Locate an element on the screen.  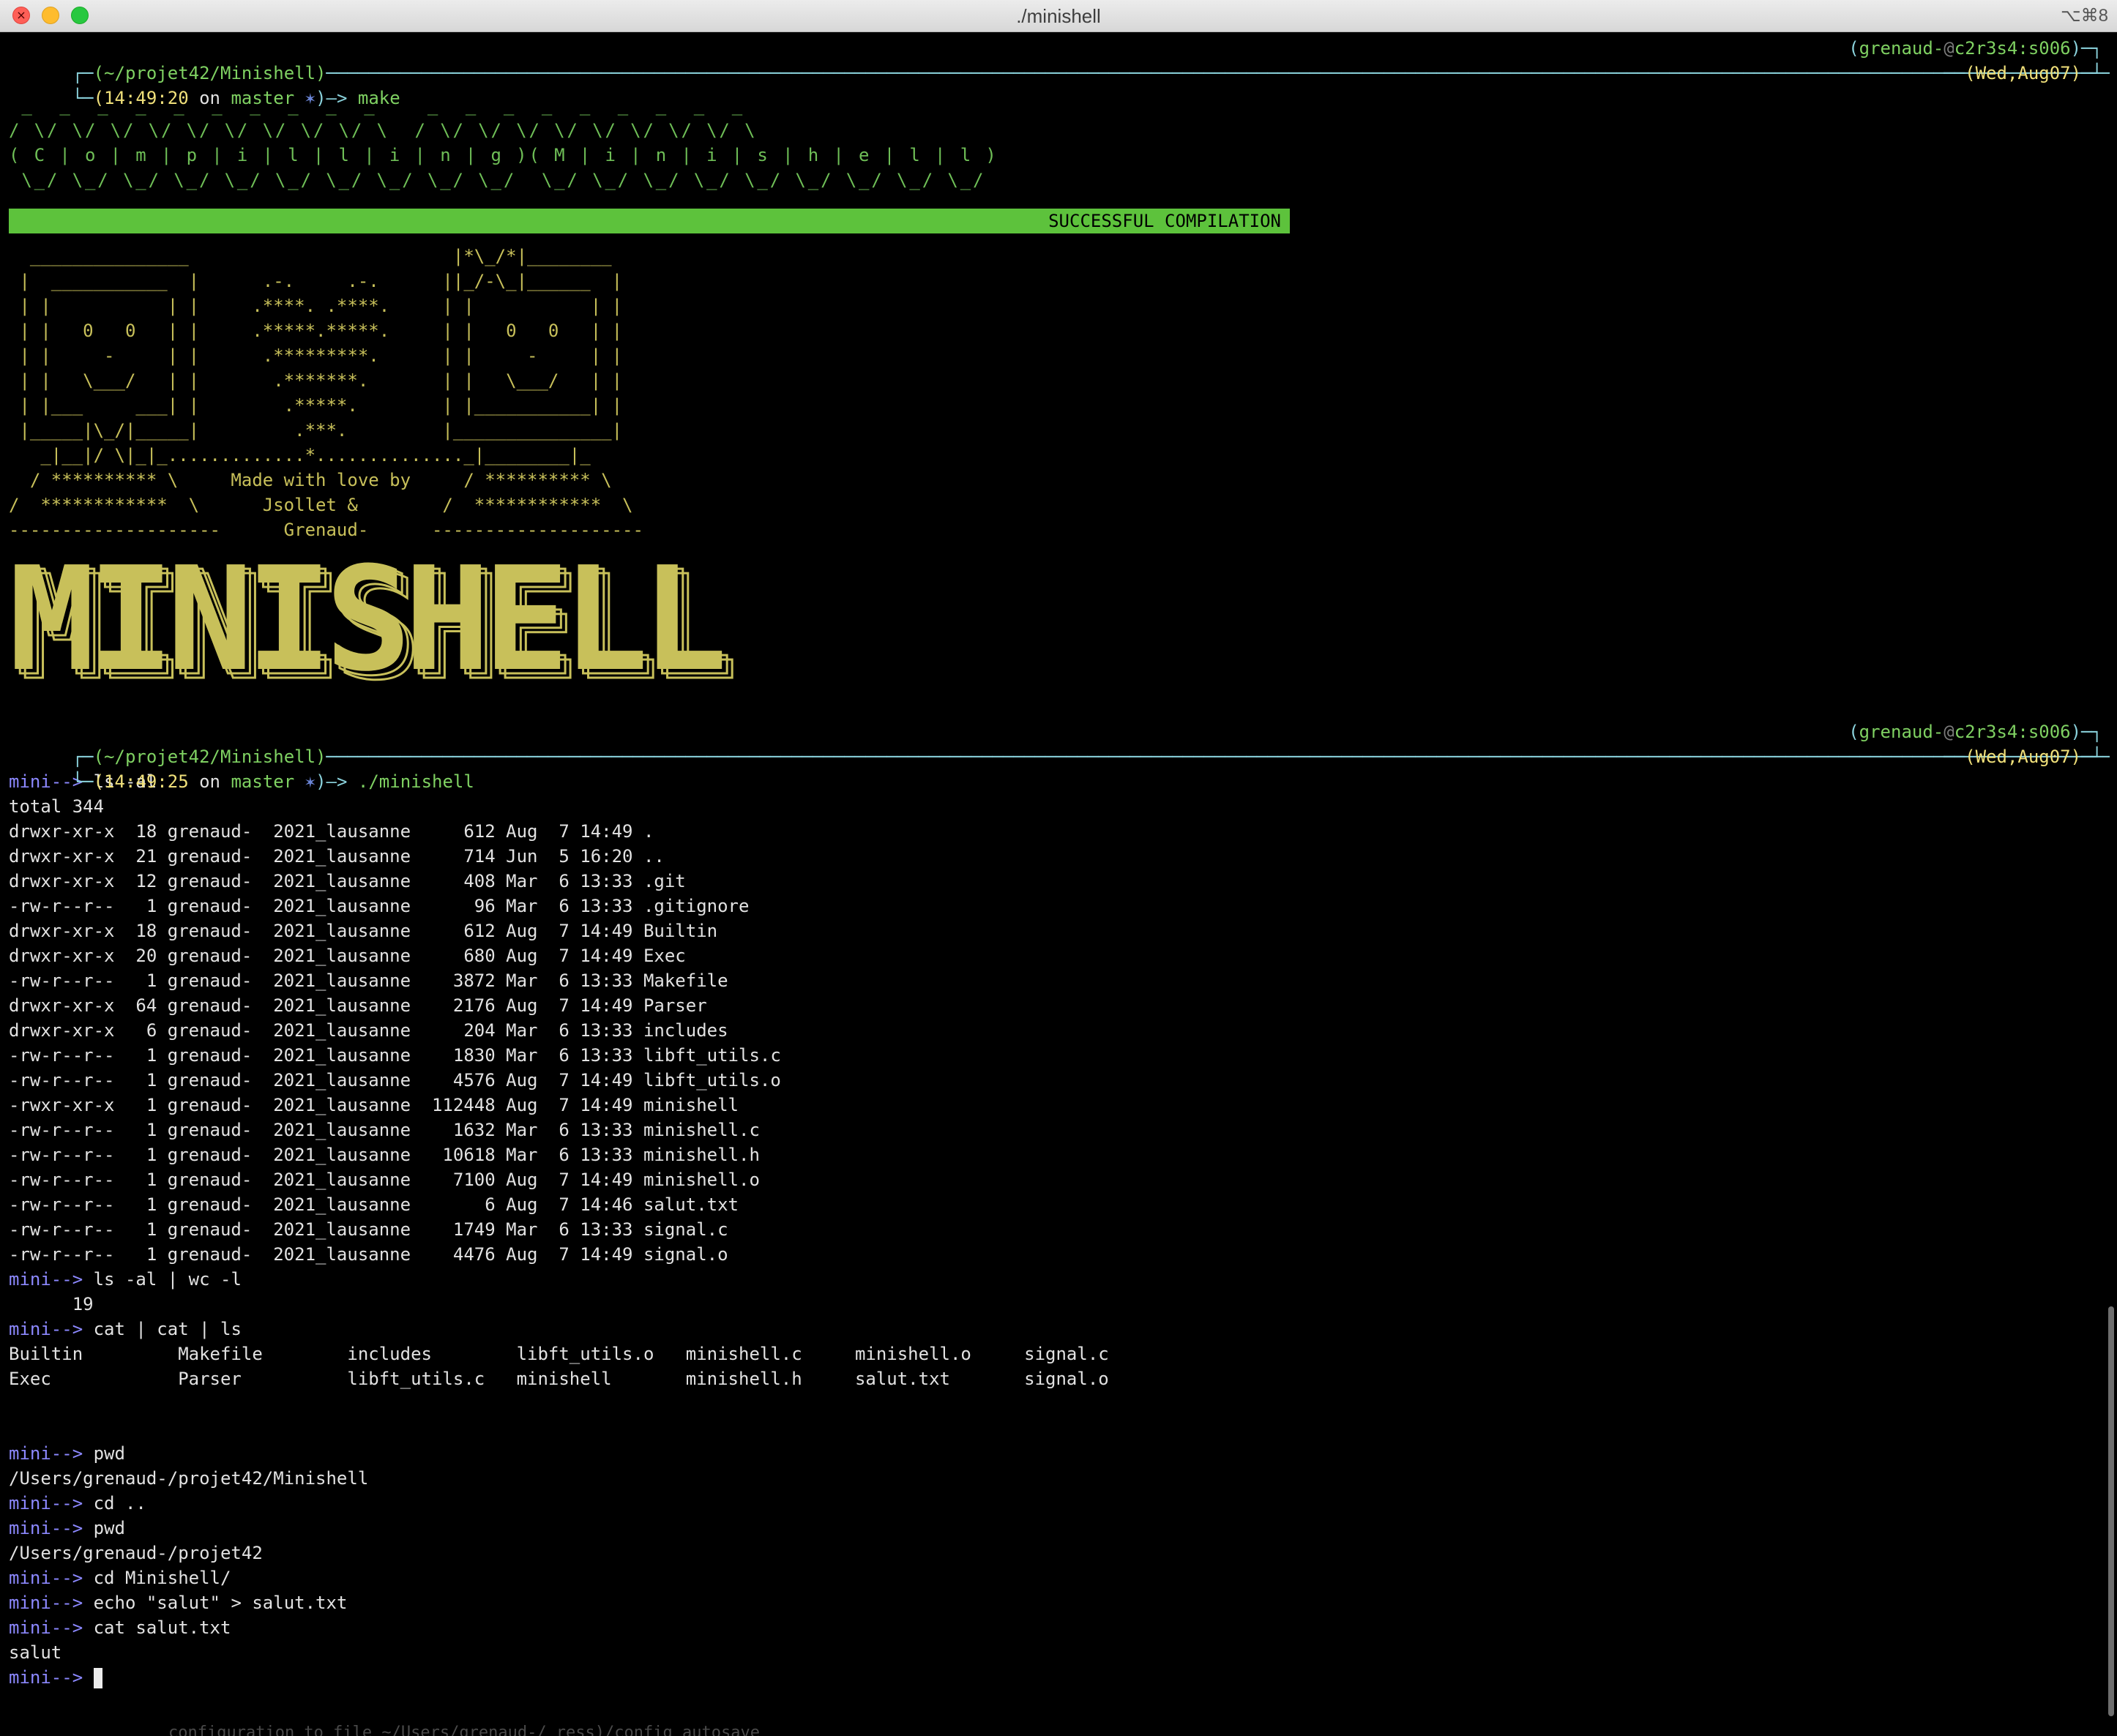
compilation-status-bar: SUCCESSFUL COMPILATION is located at coordinates (649, 221).